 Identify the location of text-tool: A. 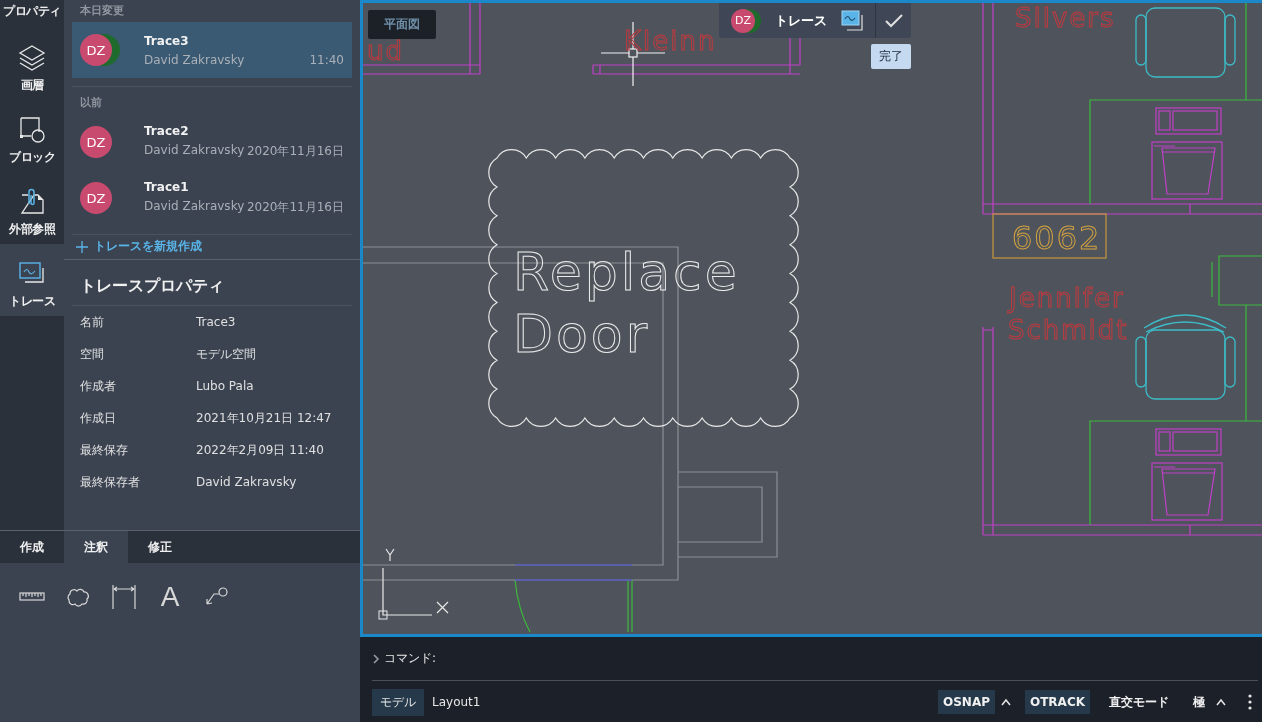
(170, 597).